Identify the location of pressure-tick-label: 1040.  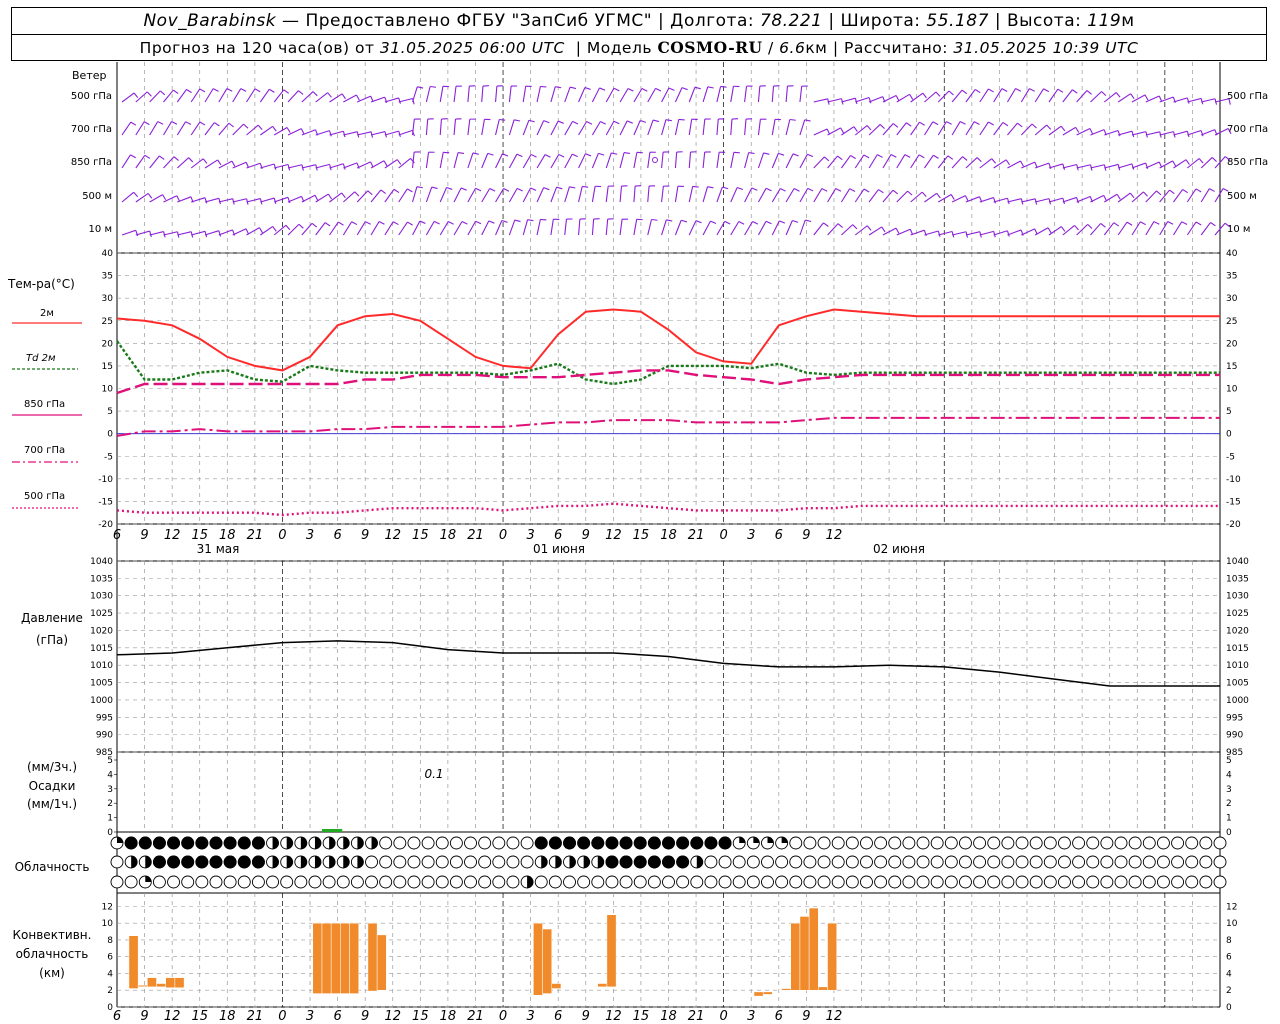
(1237, 562).